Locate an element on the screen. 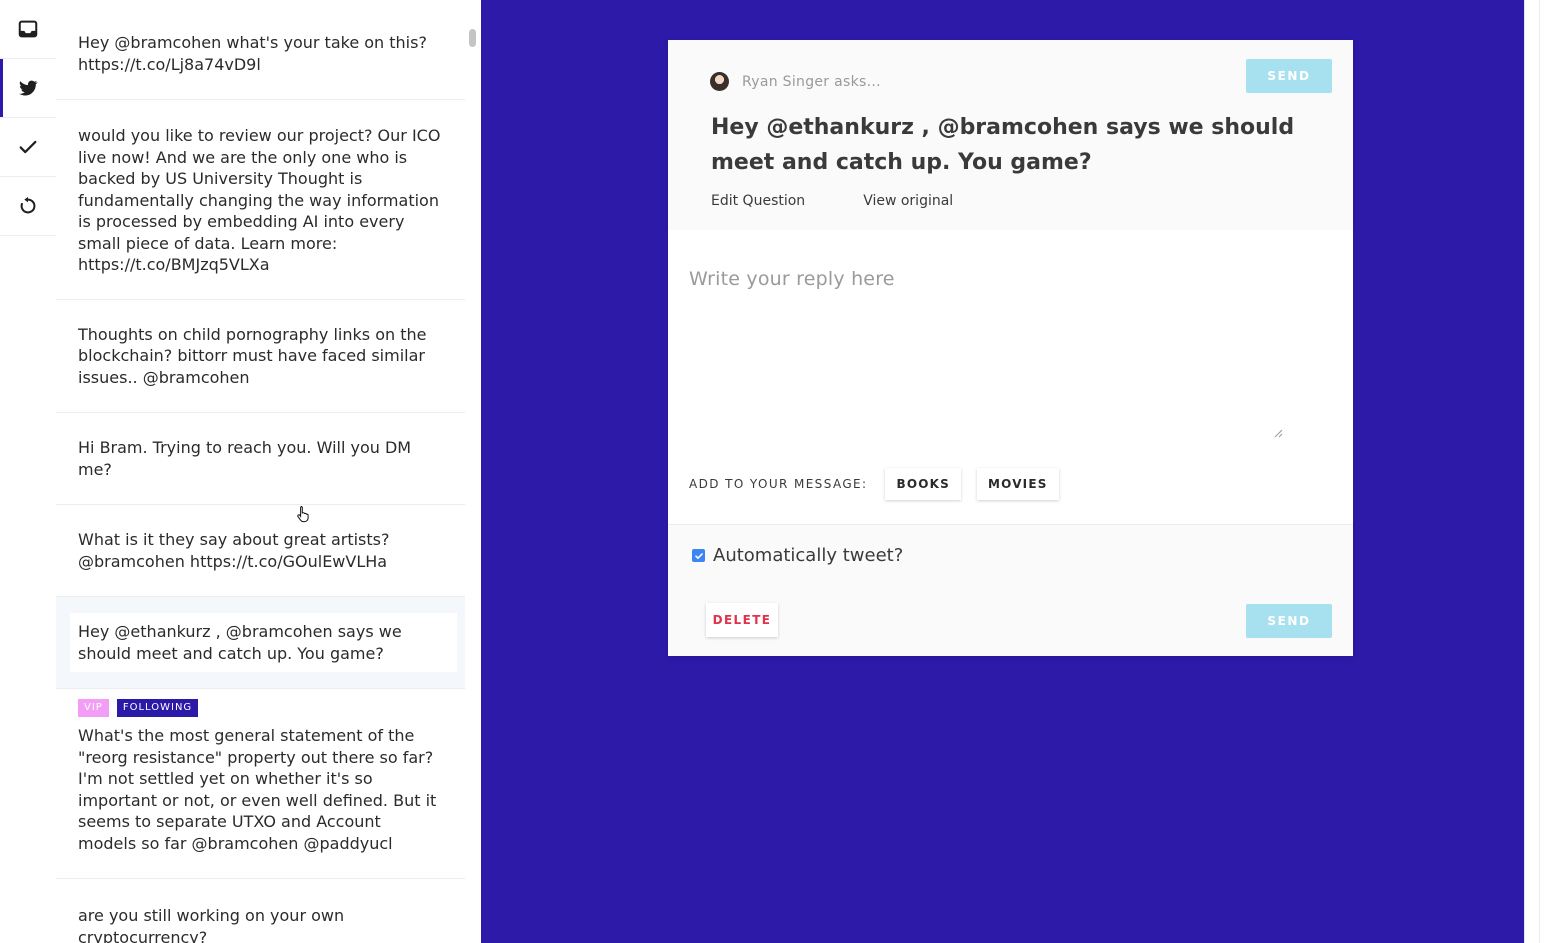 The image size is (1560, 943). avatar is located at coordinates (719, 81).